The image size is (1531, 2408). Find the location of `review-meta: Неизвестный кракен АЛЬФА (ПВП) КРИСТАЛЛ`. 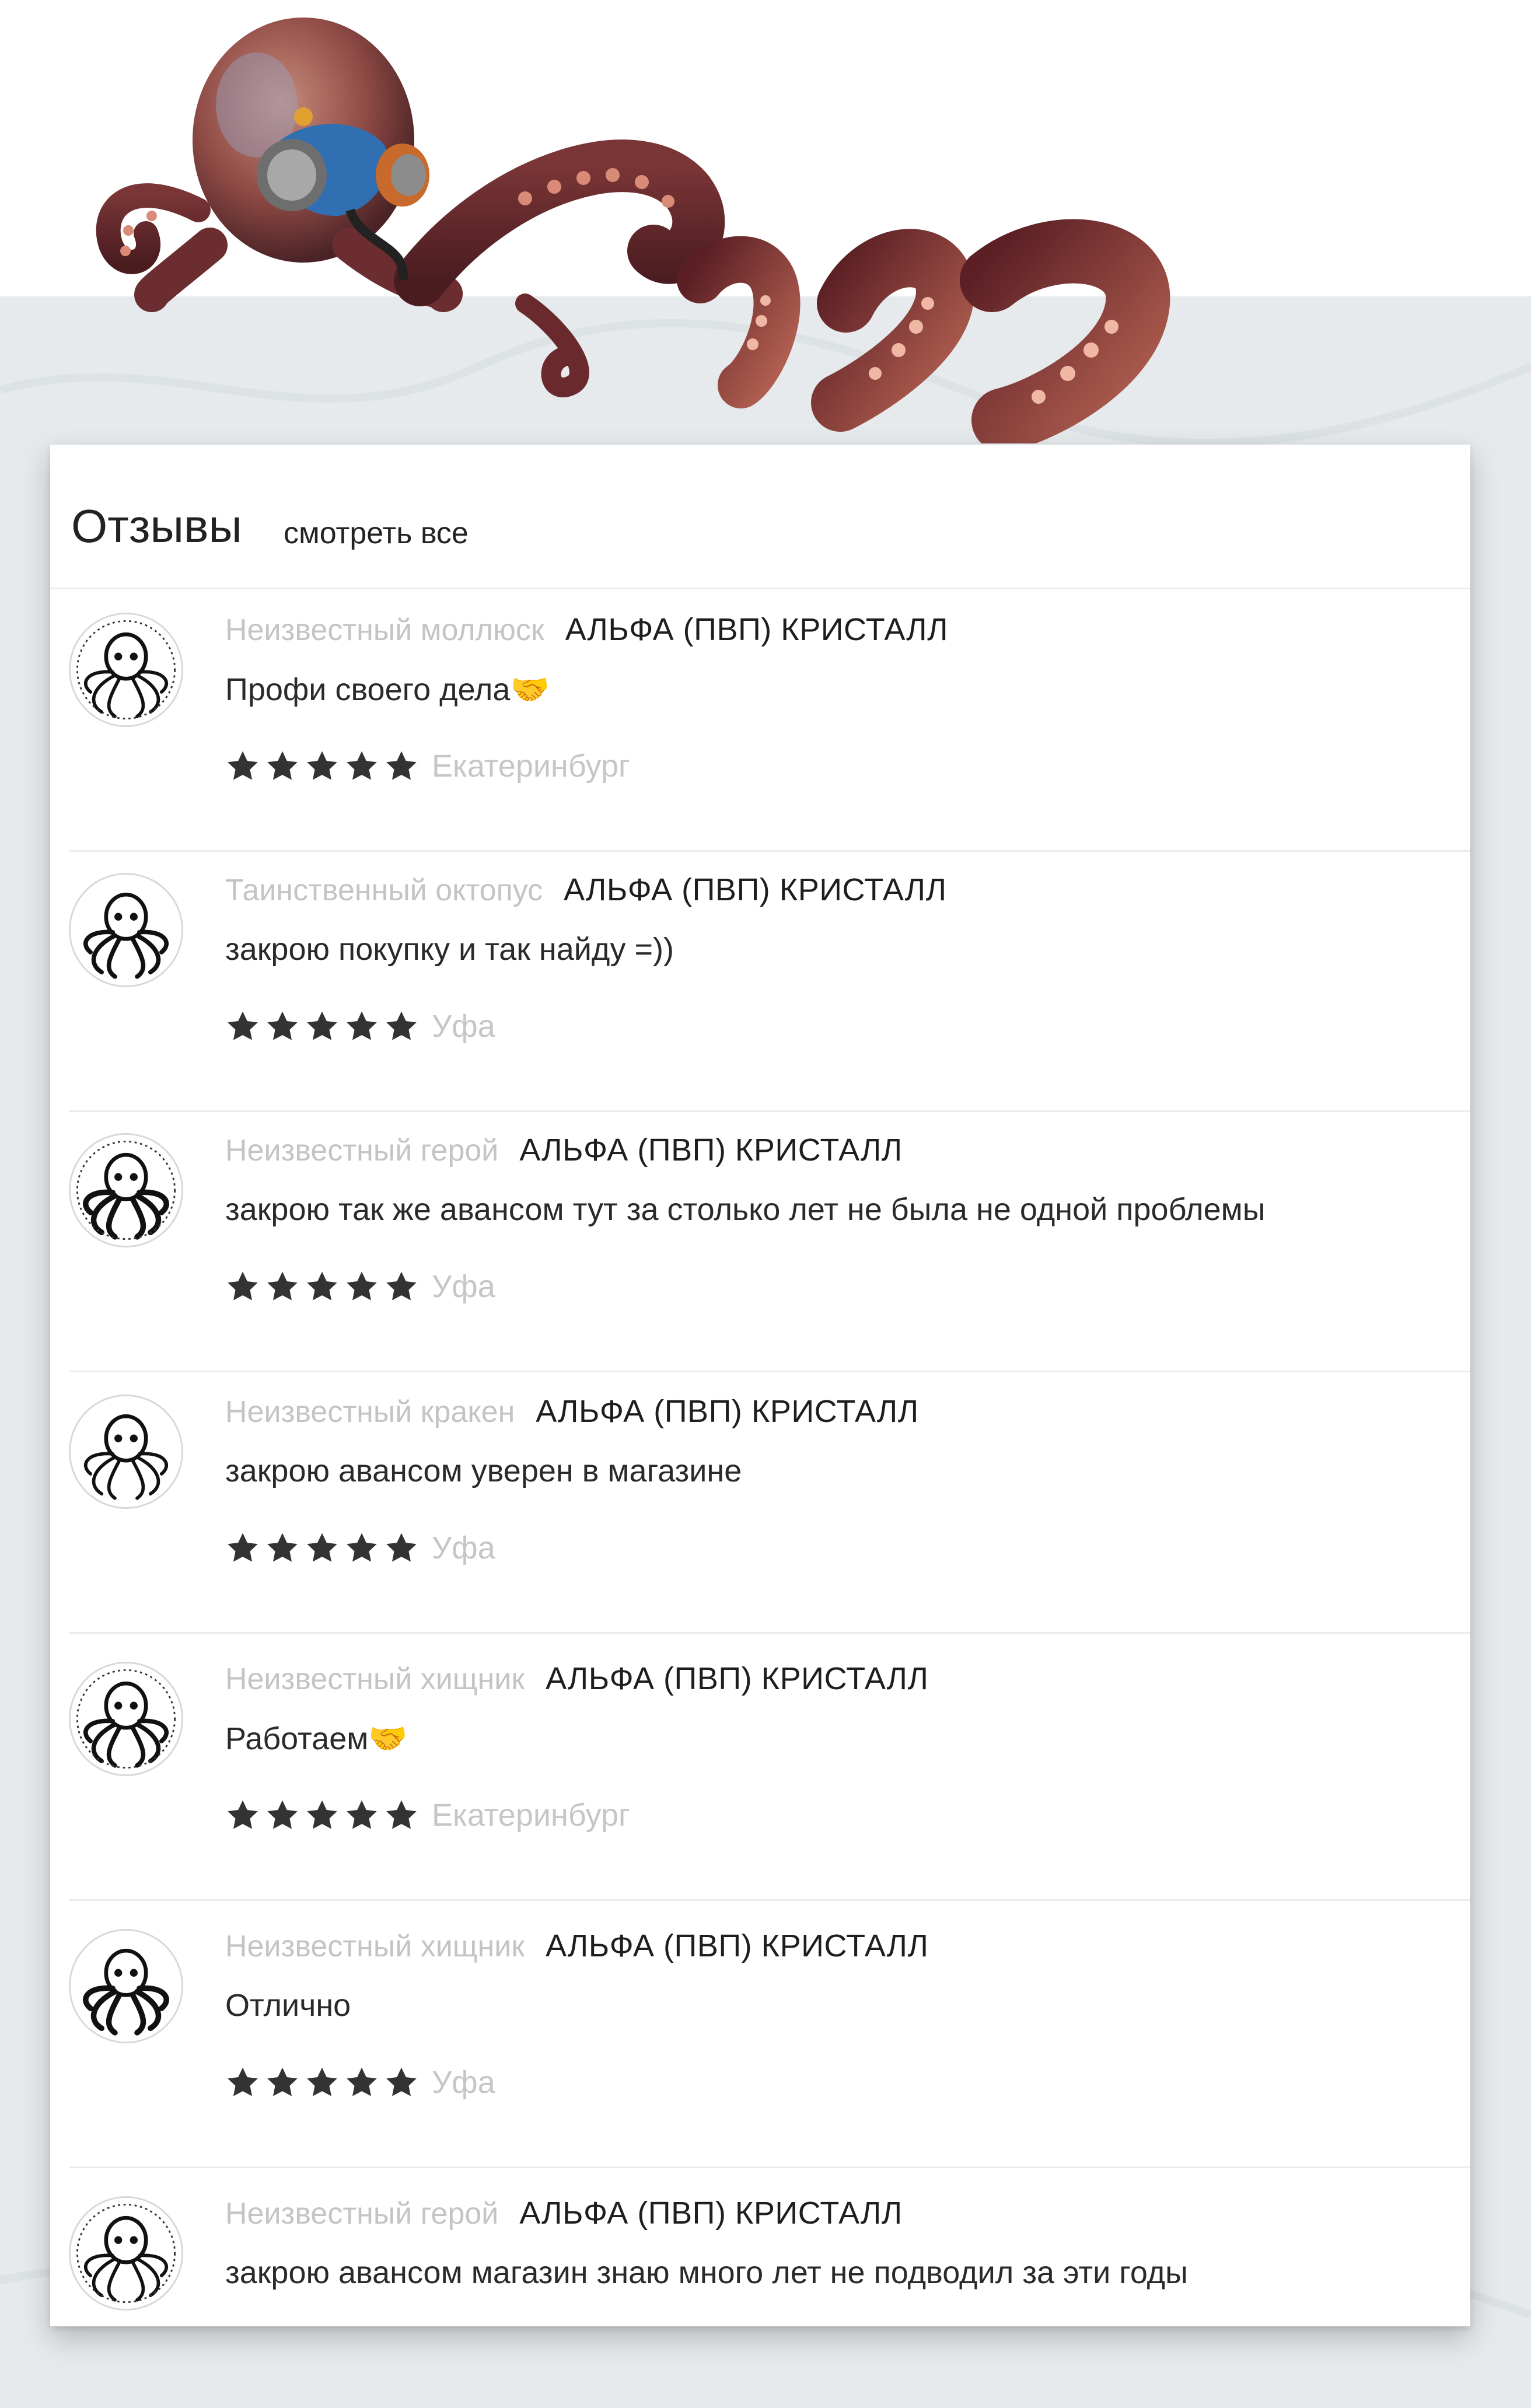

review-meta: Неизвестный кракен АЛЬФА (ПВП) КРИСТАЛЛ is located at coordinates (572, 1413).